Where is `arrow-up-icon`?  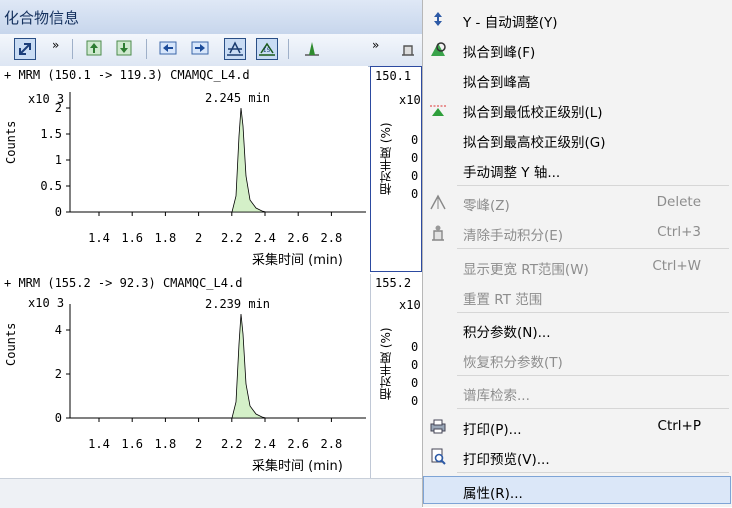 arrow-up-icon is located at coordinates (94, 48).